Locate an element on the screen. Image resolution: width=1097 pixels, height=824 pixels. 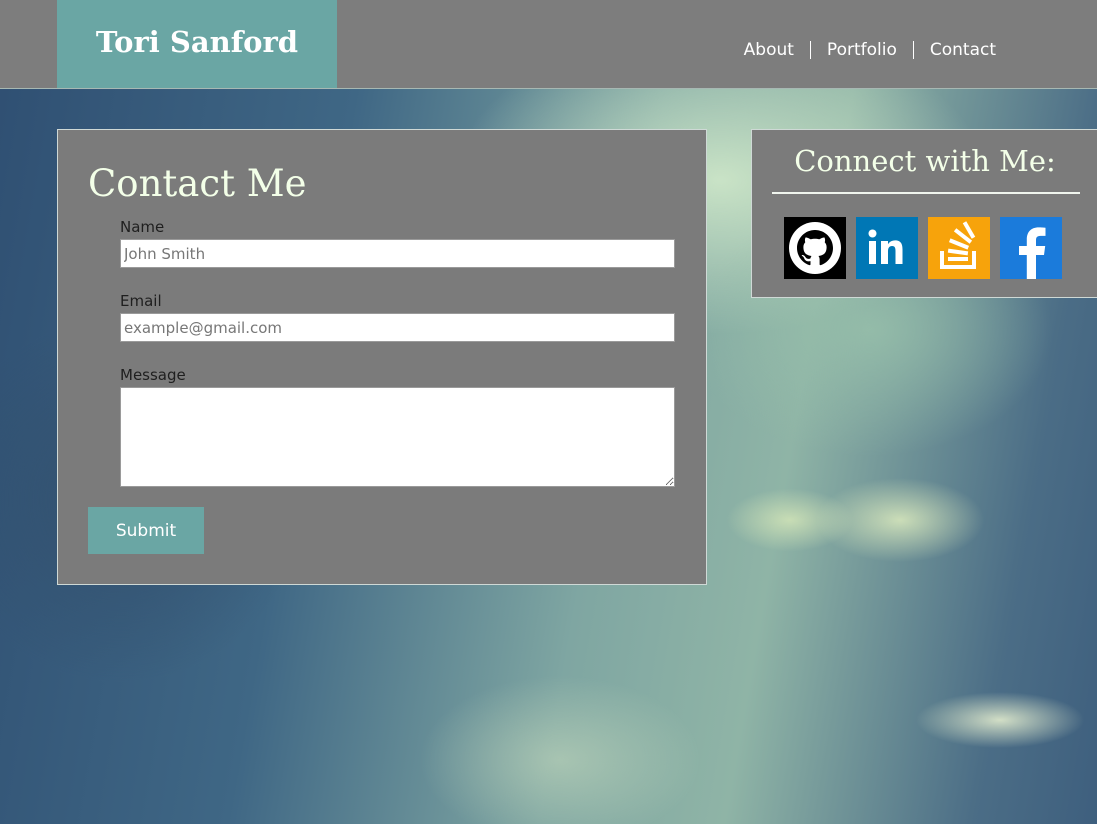
nav-about-link: About is located at coordinates (769, 50).